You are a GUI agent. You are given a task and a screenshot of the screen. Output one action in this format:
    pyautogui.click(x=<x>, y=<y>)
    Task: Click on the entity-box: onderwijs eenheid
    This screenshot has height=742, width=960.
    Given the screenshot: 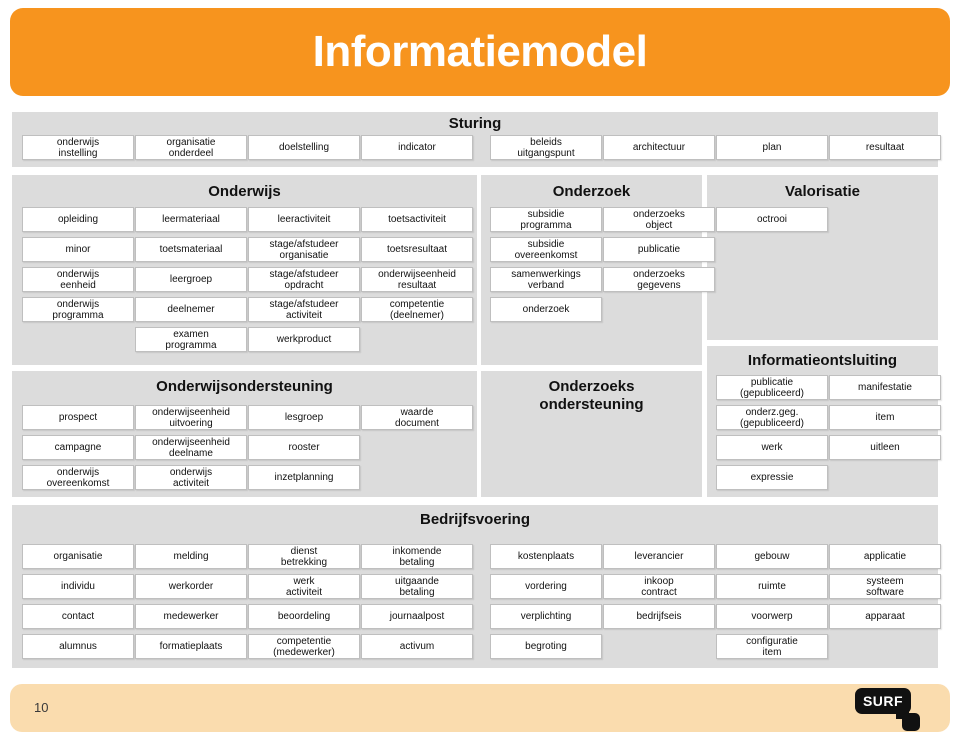 What is the action you would take?
    pyautogui.click(x=78, y=279)
    